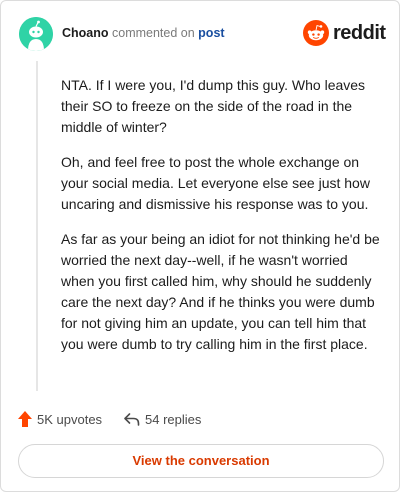 The height and width of the screenshot is (492, 400). I want to click on comment-header: Choano commented on post reddit, so click(202, 34).